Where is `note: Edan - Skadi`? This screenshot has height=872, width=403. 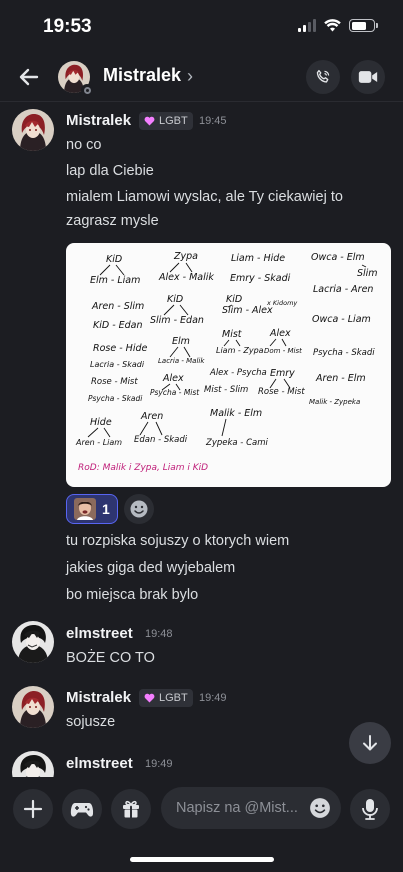 note: Edan - Skadi is located at coordinates (161, 440).